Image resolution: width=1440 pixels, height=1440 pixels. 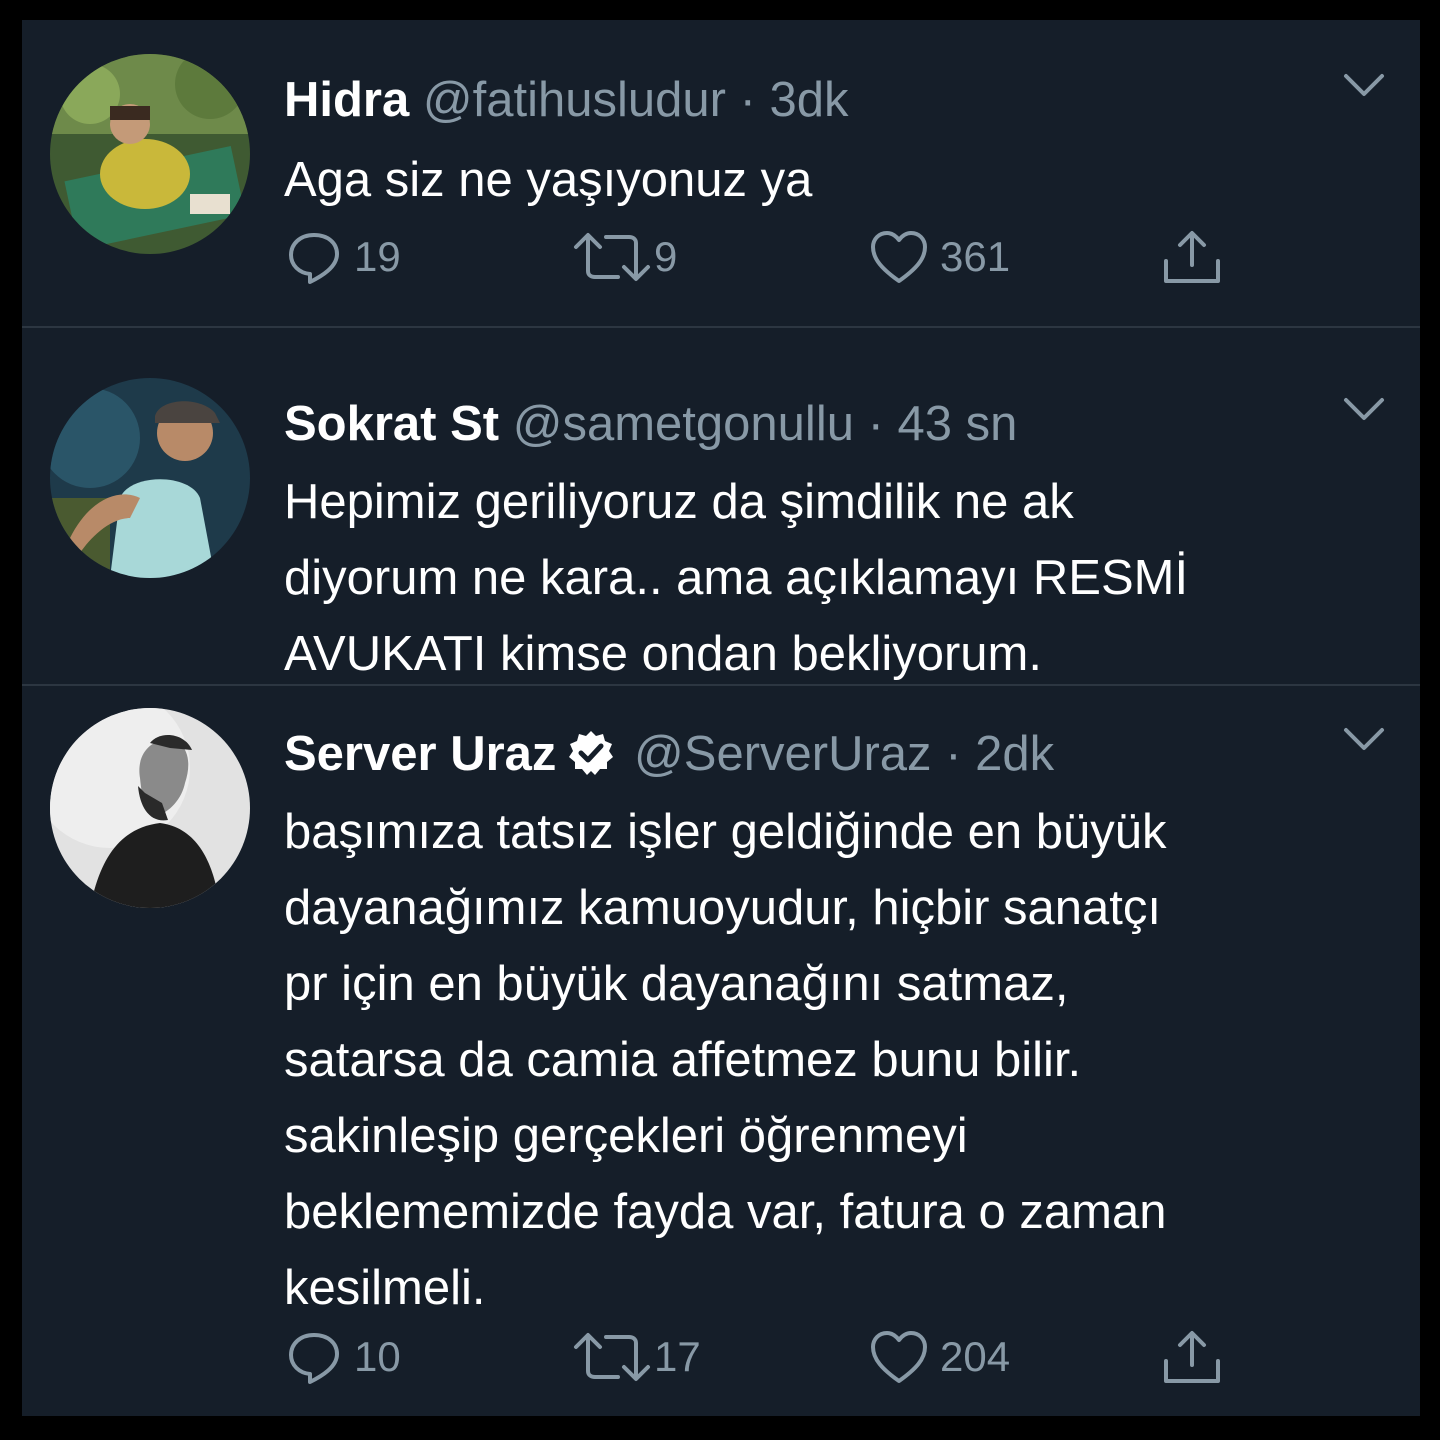 What do you see at coordinates (783, 754) in the screenshot?
I see `handle: @ServerUraz` at bounding box center [783, 754].